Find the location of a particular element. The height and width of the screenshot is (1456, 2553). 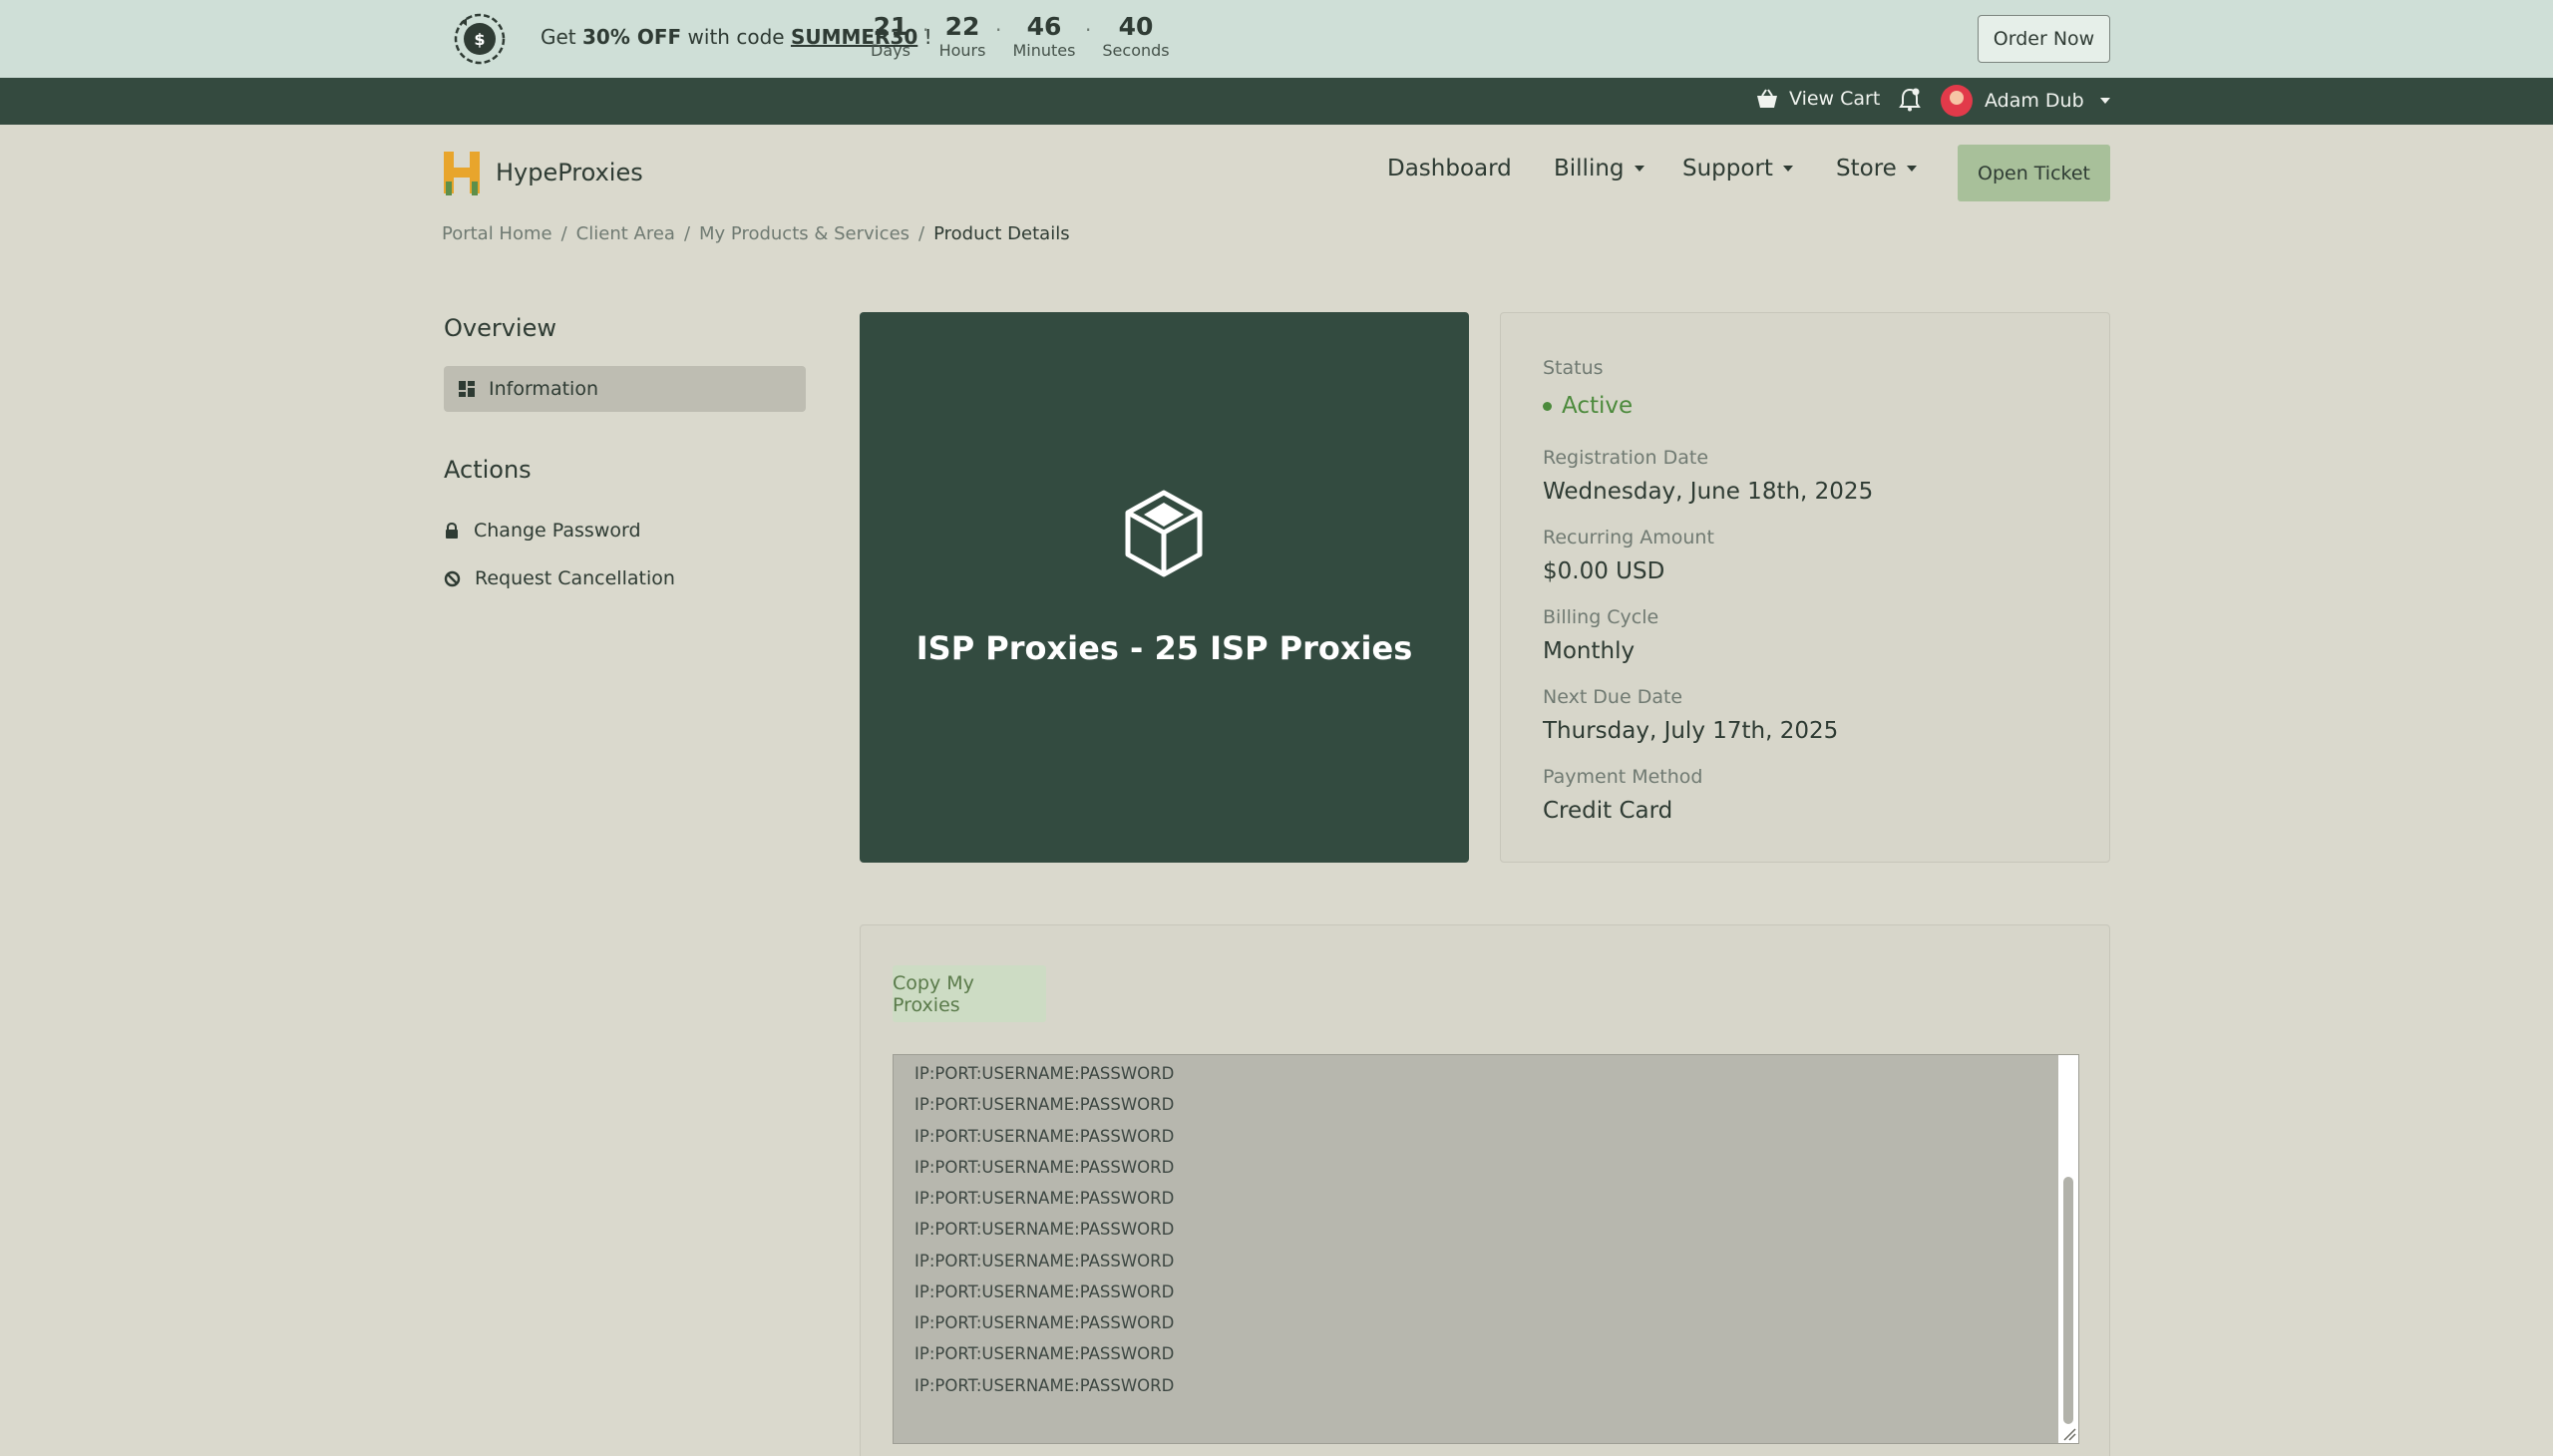

scrollbar-track is located at coordinates (2068, 1249).